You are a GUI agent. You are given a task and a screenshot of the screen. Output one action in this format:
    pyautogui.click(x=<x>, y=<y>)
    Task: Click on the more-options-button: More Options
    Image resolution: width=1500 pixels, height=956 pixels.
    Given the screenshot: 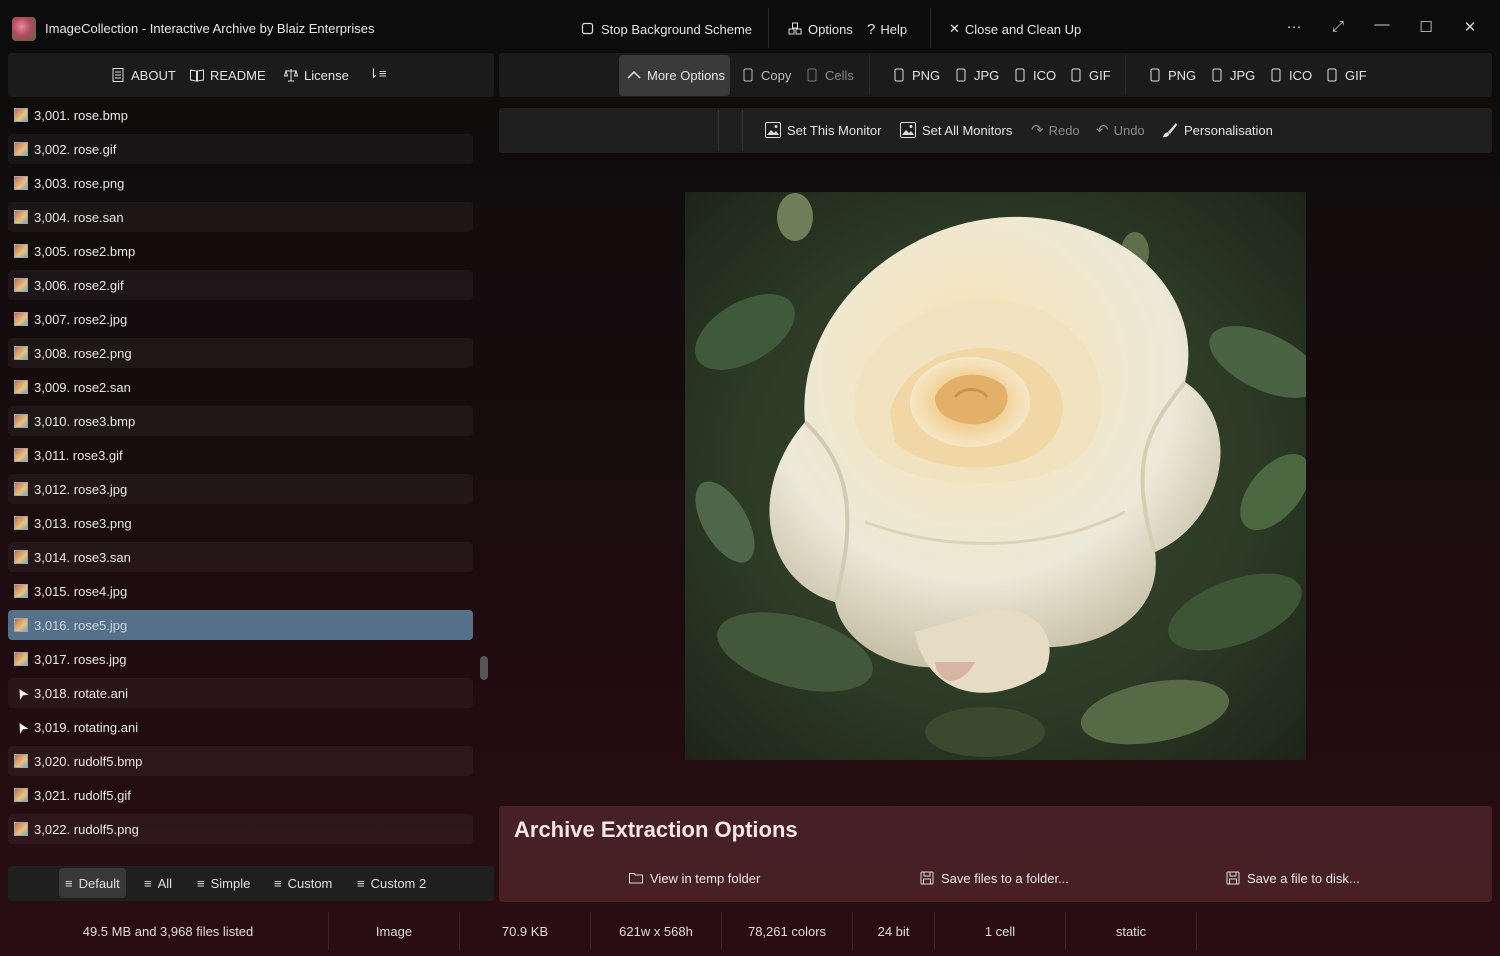 What is the action you would take?
    pyautogui.click(x=675, y=75)
    